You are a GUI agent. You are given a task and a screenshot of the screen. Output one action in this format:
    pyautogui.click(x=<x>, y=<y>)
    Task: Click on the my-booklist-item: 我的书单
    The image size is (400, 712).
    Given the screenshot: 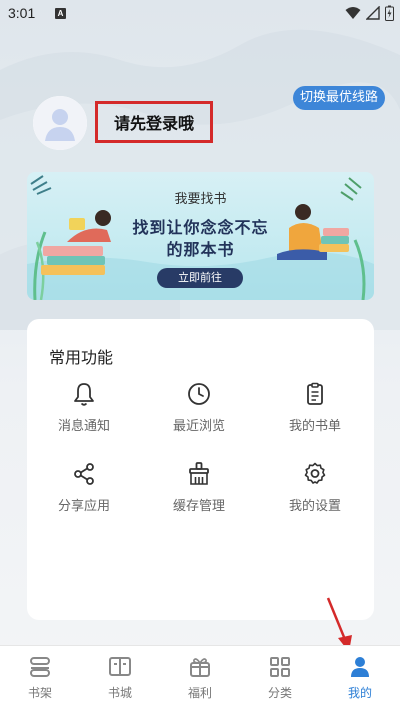 What is the action you would take?
    pyautogui.click(x=315, y=413)
    